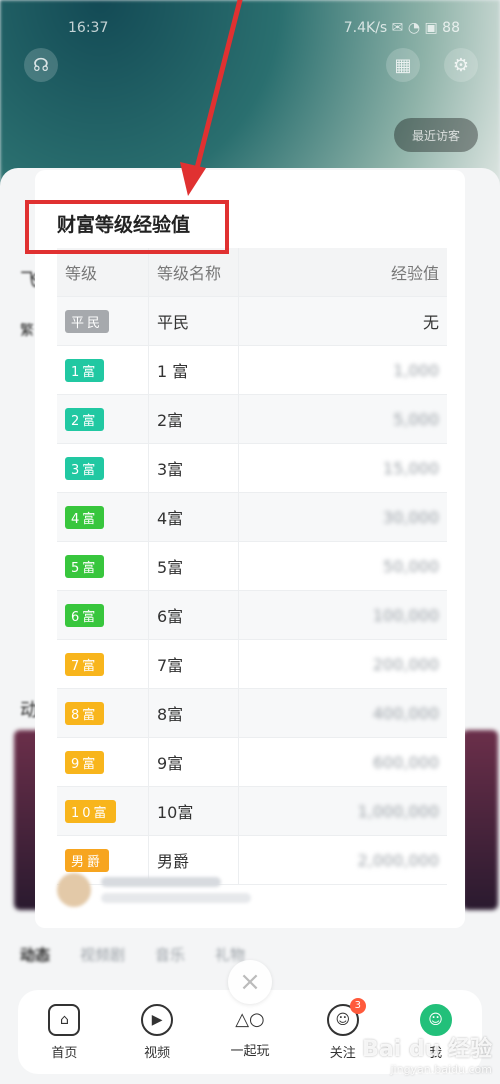 The image size is (500, 1084). I want to click on right-thumbnail, so click(480, 820).